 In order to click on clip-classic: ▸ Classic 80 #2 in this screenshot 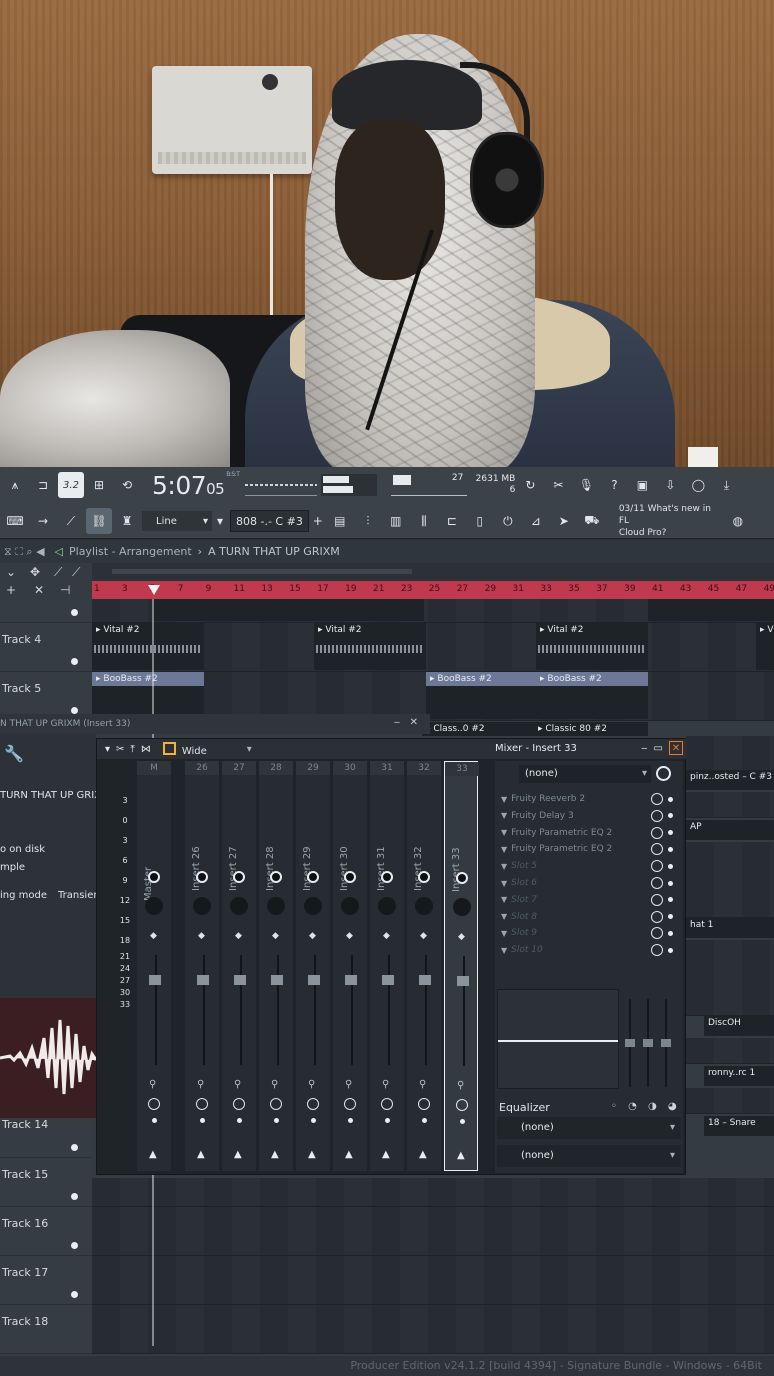, I will do `click(591, 729)`.